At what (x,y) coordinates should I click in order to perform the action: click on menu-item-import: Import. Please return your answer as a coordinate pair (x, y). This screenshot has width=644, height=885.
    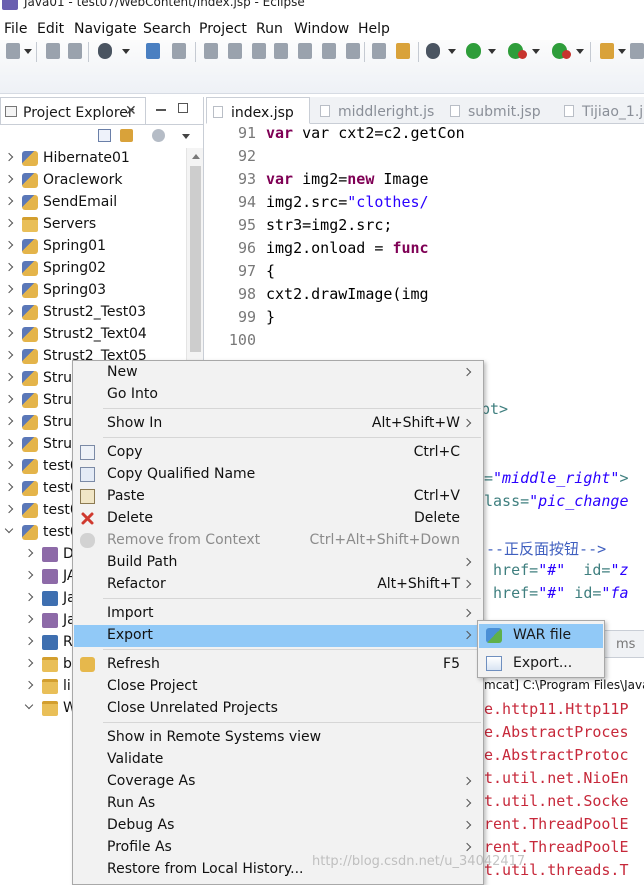
    Looking at the image, I should click on (278, 614).